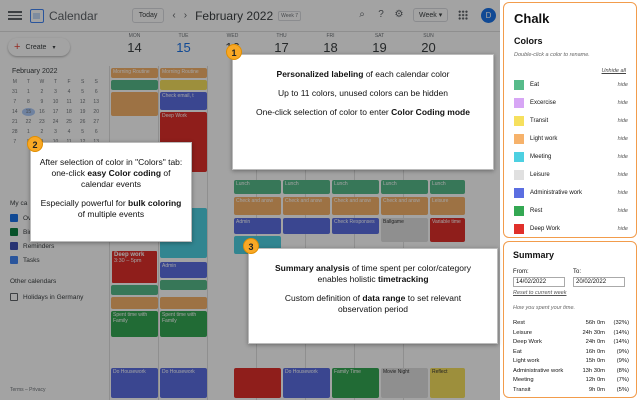 The height and width of the screenshot is (400, 640). I want to click on color-label: Rest, so click(574, 211).